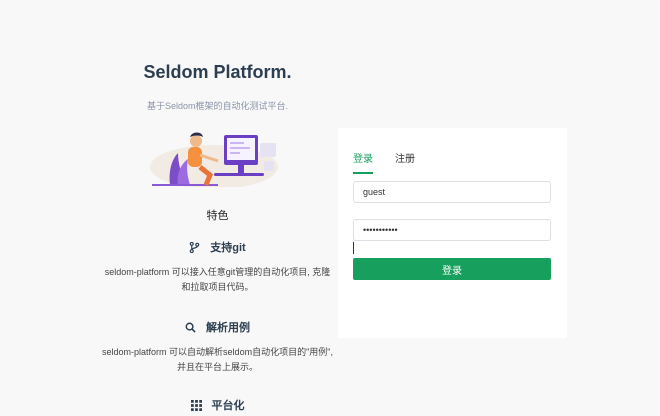 The width and height of the screenshot is (660, 416). What do you see at coordinates (228, 406) in the screenshot?
I see `feature-title: 平台化` at bounding box center [228, 406].